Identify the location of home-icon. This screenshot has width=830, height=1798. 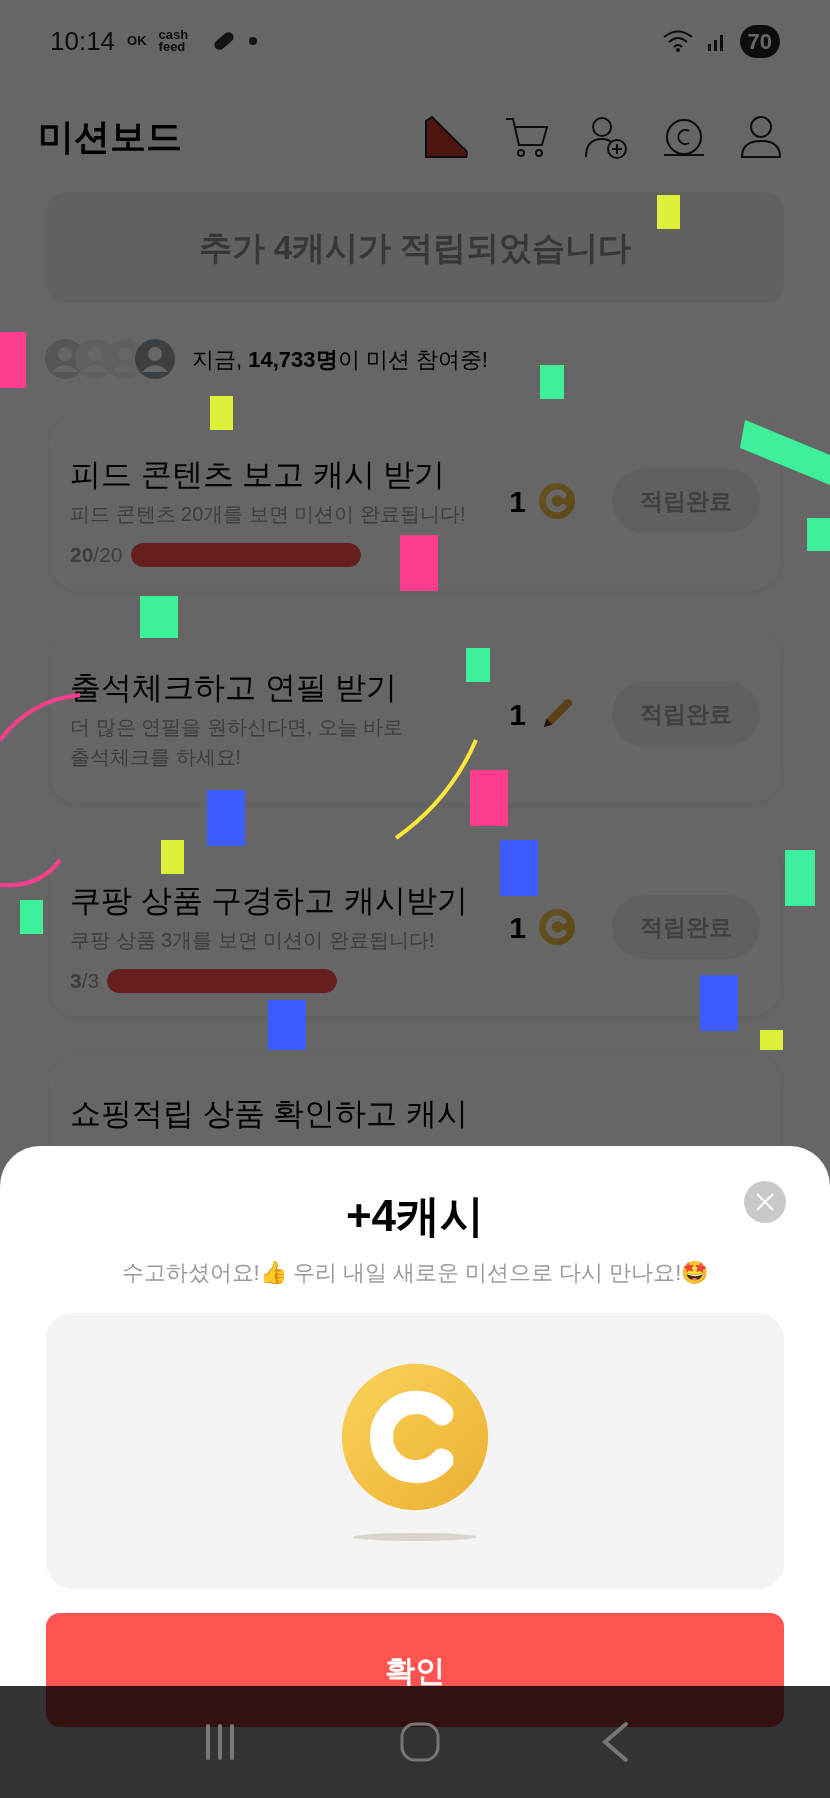
(420, 1742).